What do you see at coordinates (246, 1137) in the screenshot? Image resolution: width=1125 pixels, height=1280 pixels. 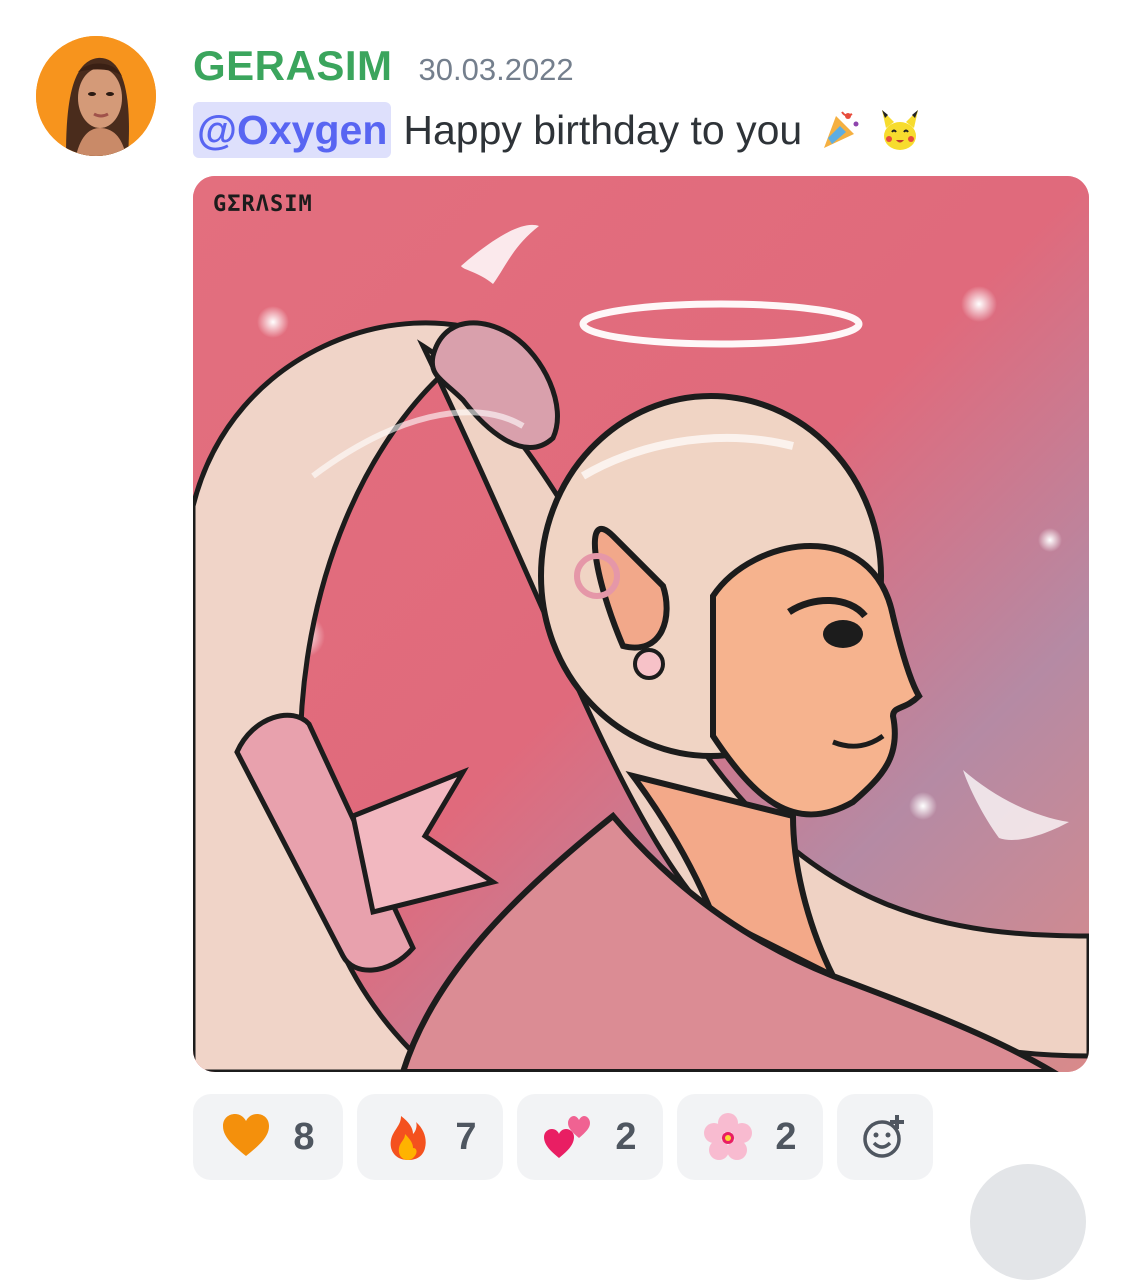 I see `orange-heart-icon` at bounding box center [246, 1137].